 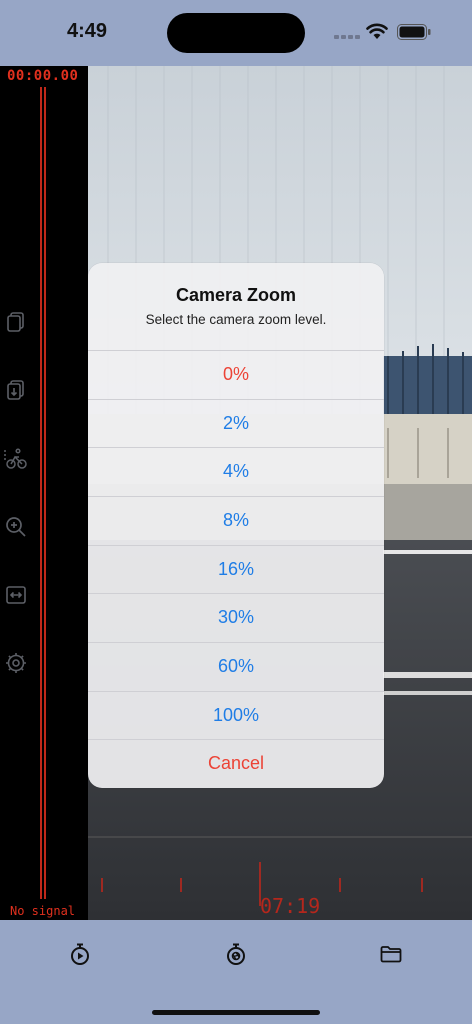 I want to click on rider-icon, so click(x=16, y=459).